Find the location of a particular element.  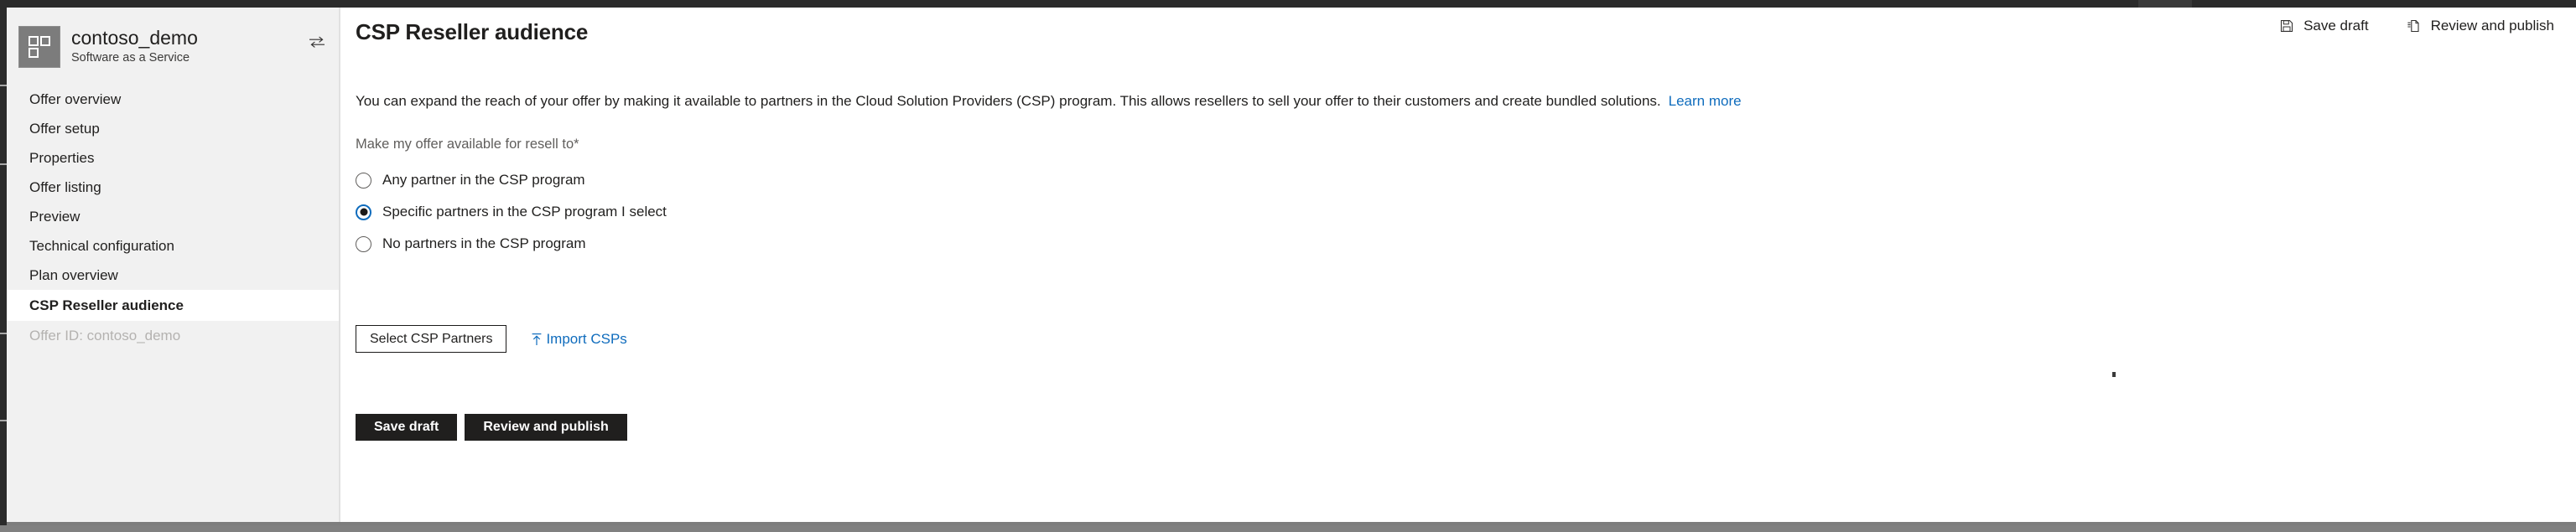

command-bar: Save draft Review and publish is located at coordinates (2416, 26).